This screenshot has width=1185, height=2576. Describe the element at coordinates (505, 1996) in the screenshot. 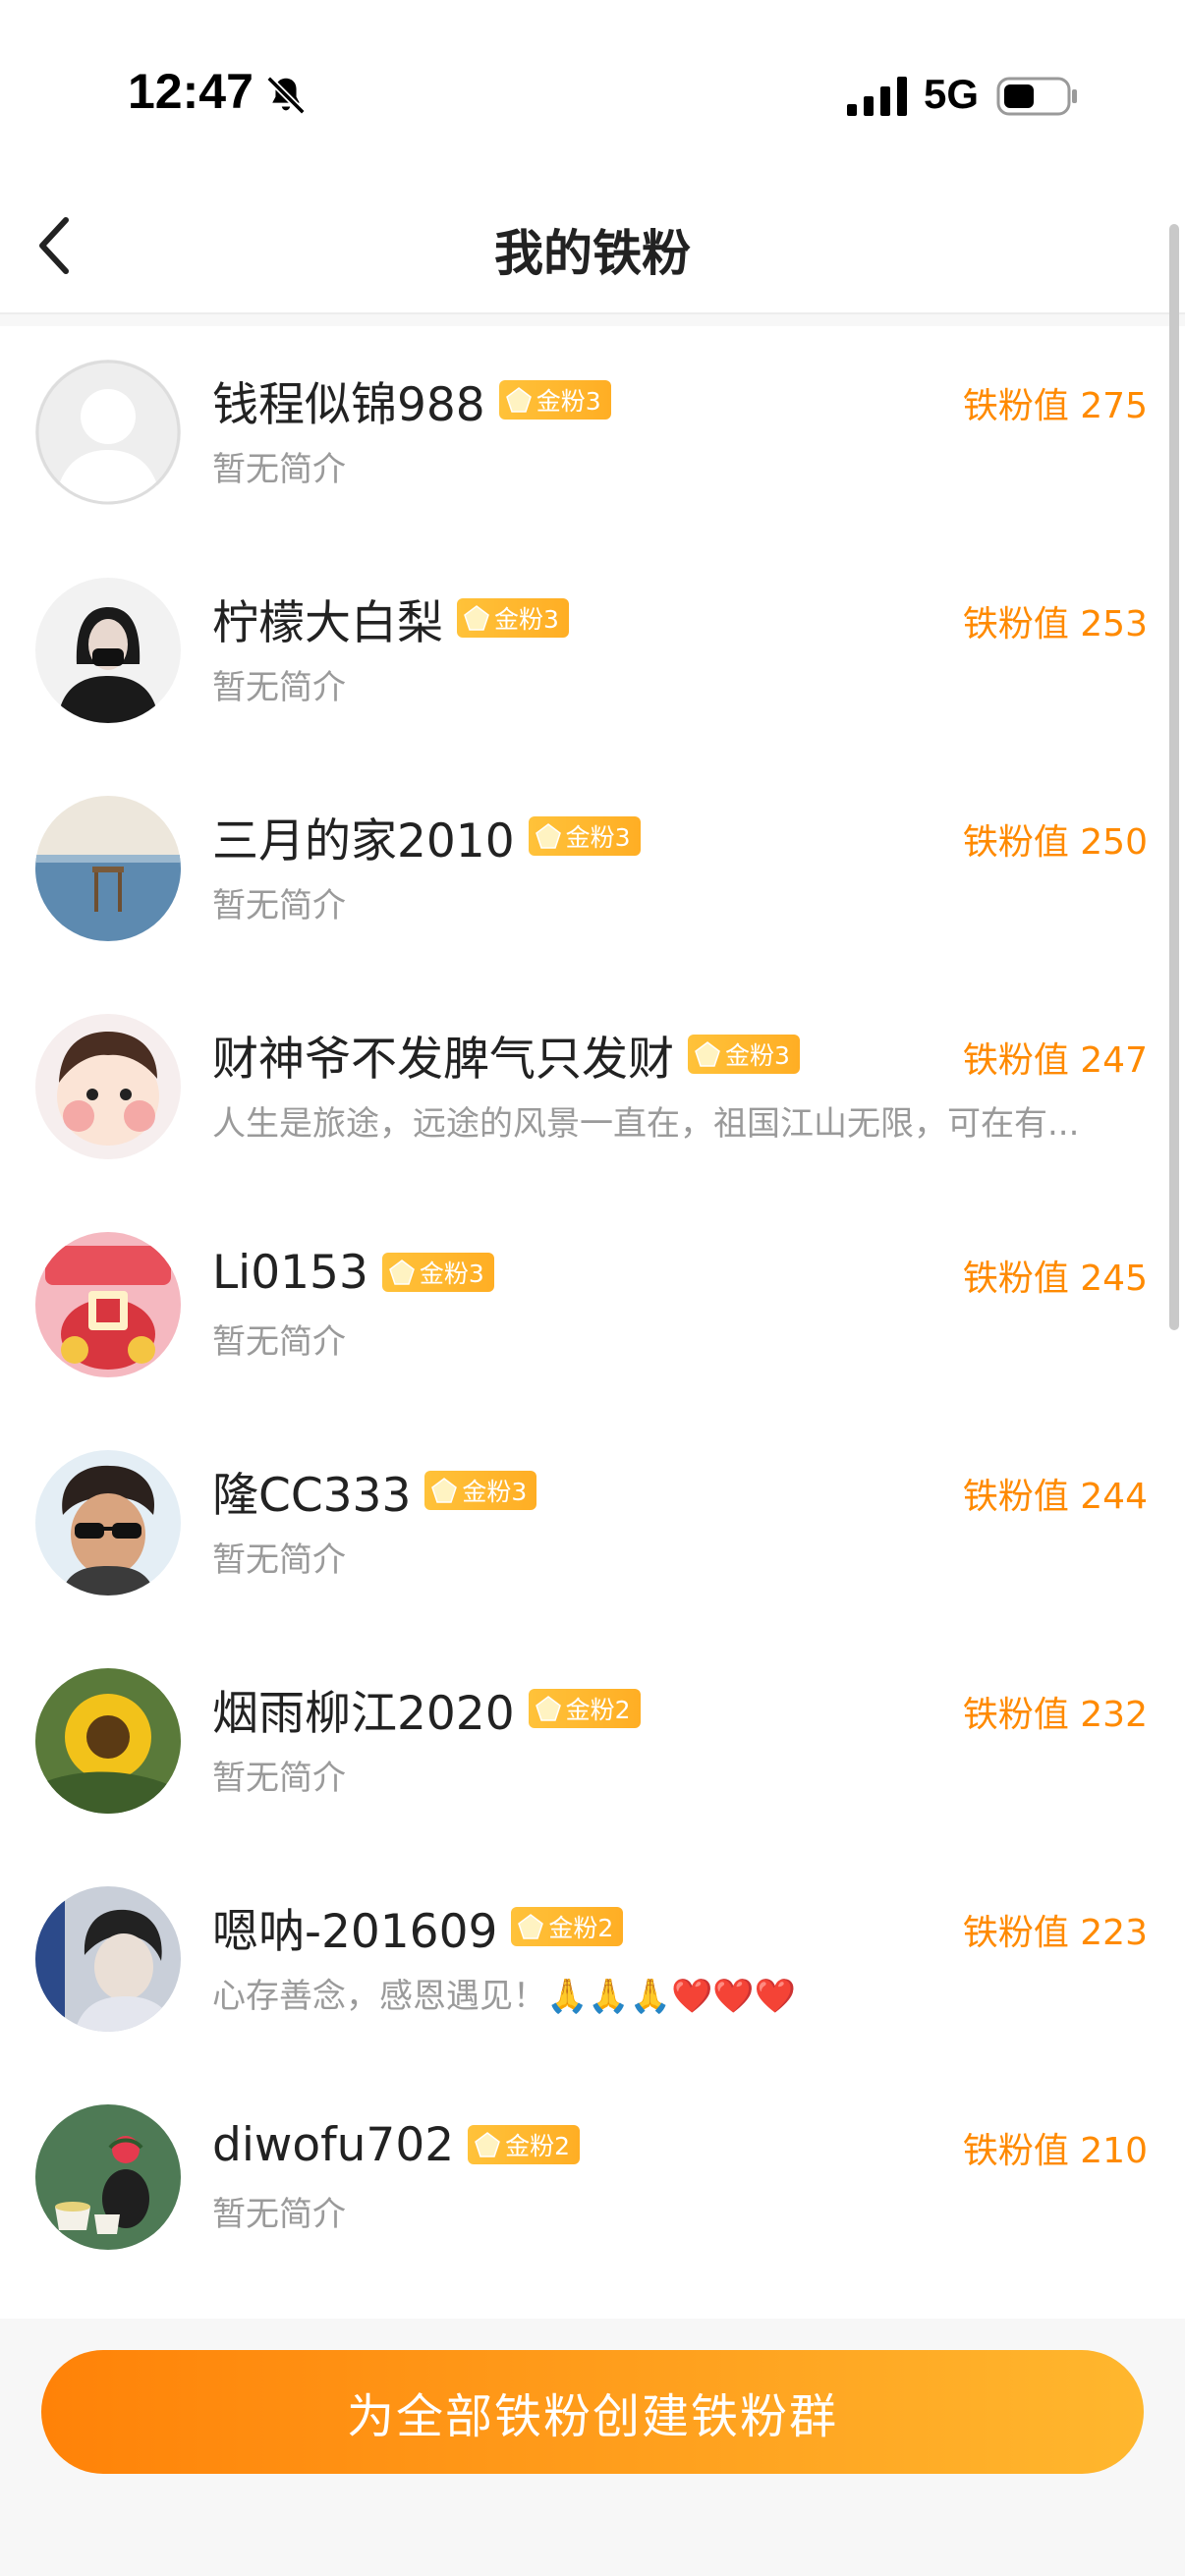

I see `fan-bio: 心存善念，感恩遇见！🙏🙏🙏❤️❤️❤️` at that location.